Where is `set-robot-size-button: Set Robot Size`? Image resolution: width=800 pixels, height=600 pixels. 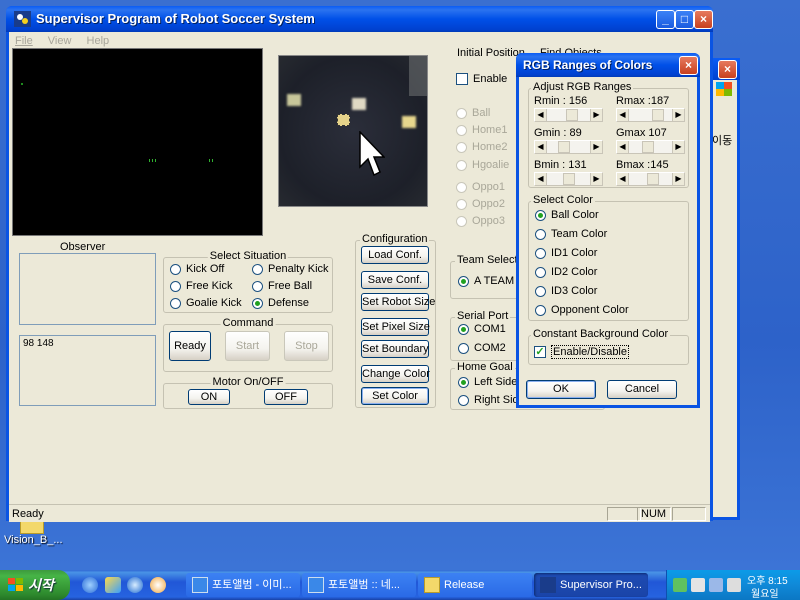
set-robot-size-button: Set Robot Size is located at coordinates (398, 302).